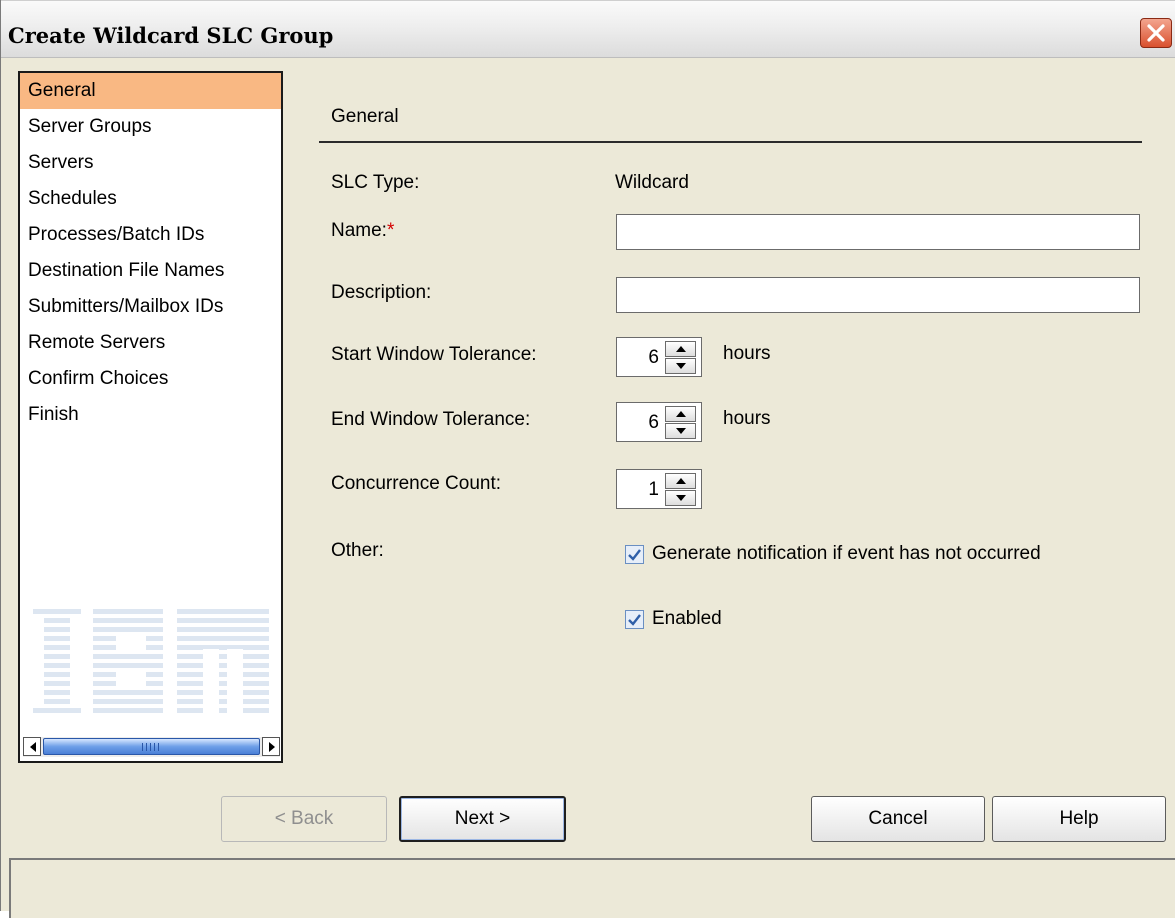 The image size is (1175, 918). What do you see at coordinates (359, 230) in the screenshot?
I see `name-label-text: Name:` at bounding box center [359, 230].